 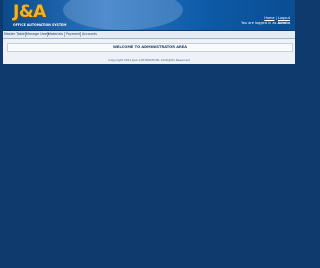 I want to click on logged-in-row: You are logged in as Admin, so click(x=265, y=23).